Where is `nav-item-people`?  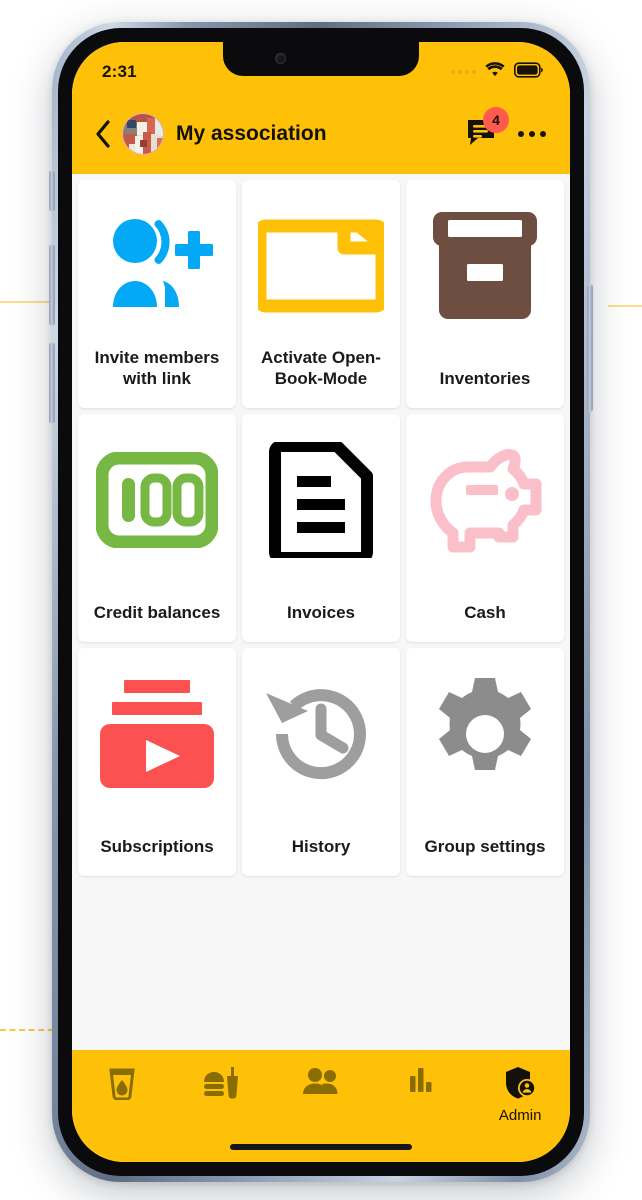
nav-item-people is located at coordinates (321, 1084).